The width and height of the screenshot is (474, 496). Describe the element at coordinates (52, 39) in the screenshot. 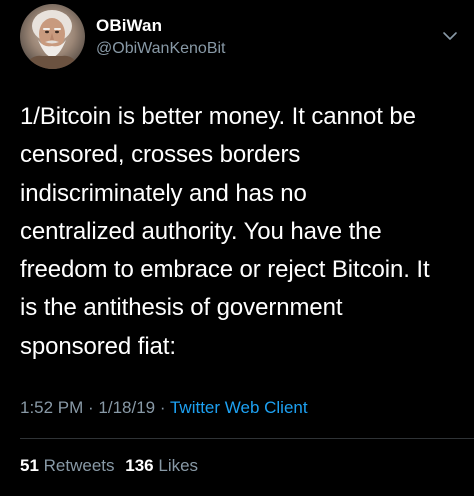

I see `avatar-image` at that location.